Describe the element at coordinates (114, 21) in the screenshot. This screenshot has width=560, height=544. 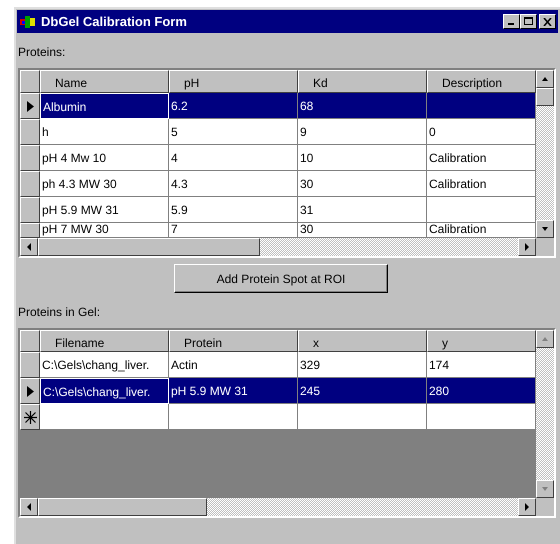
I see `window-title: DbGel Calibration Form` at that location.